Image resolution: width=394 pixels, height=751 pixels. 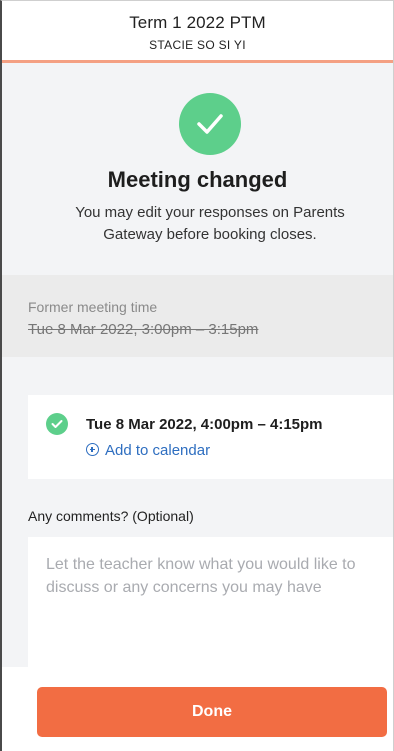 I want to click on page-title: Term 1 2022 PTM, so click(x=197, y=22).